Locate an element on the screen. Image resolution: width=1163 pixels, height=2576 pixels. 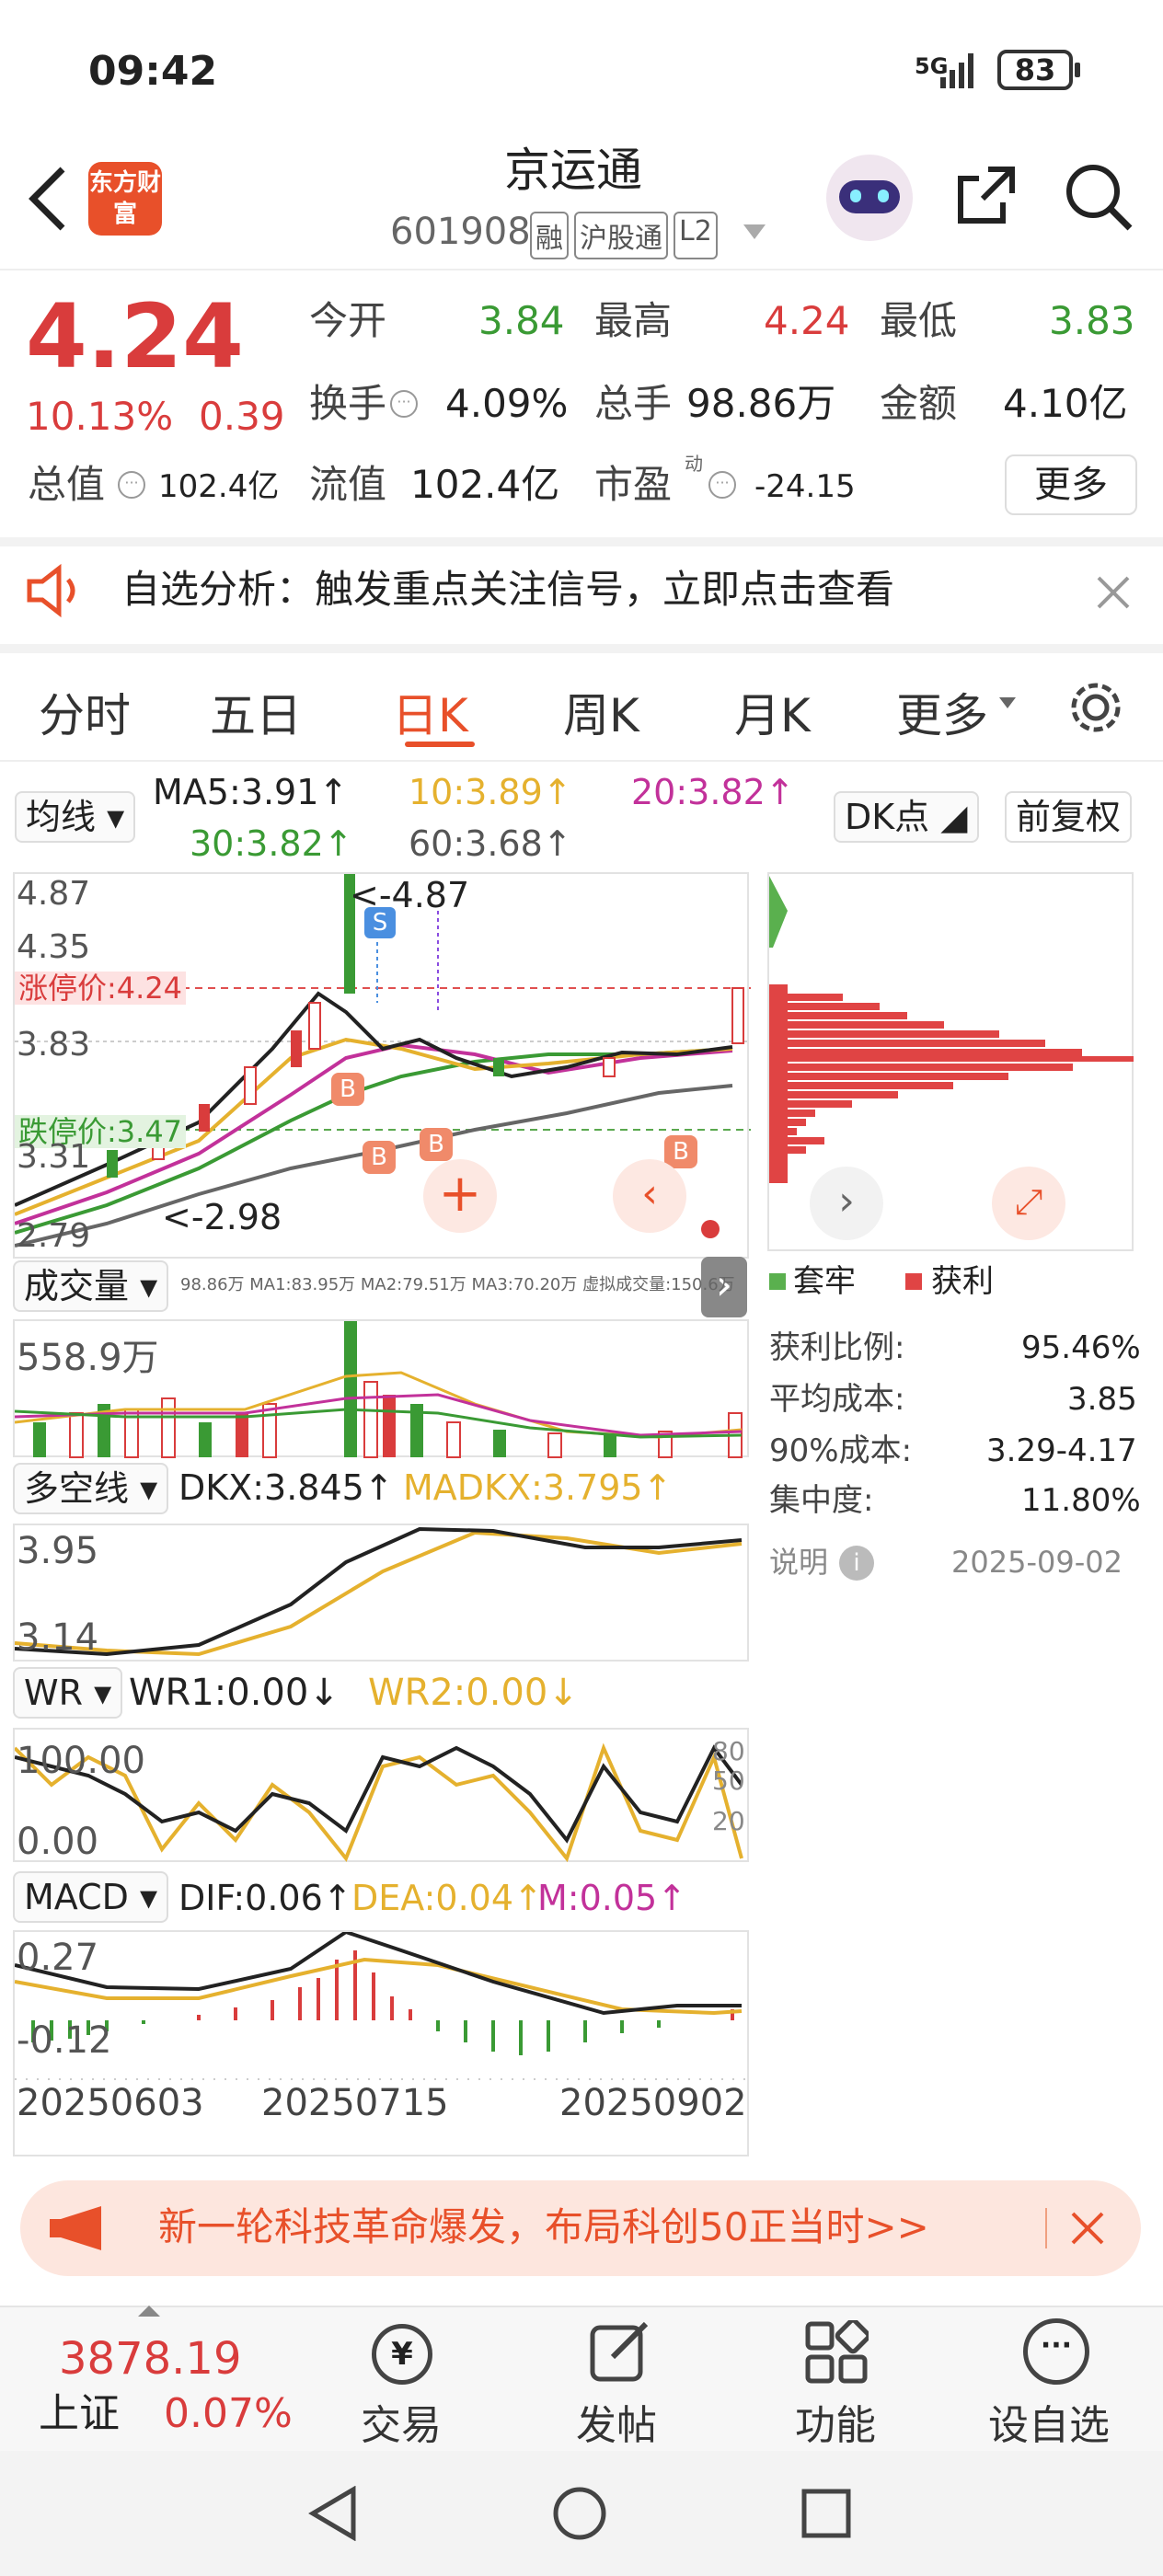
add-watchlist-icon: ··· is located at coordinates (1056, 2351).